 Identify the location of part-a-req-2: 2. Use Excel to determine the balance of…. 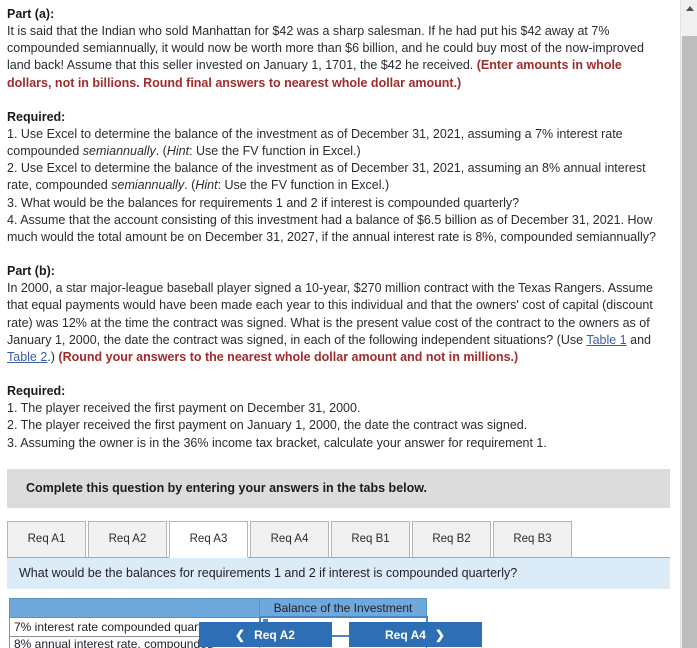
(337, 177).